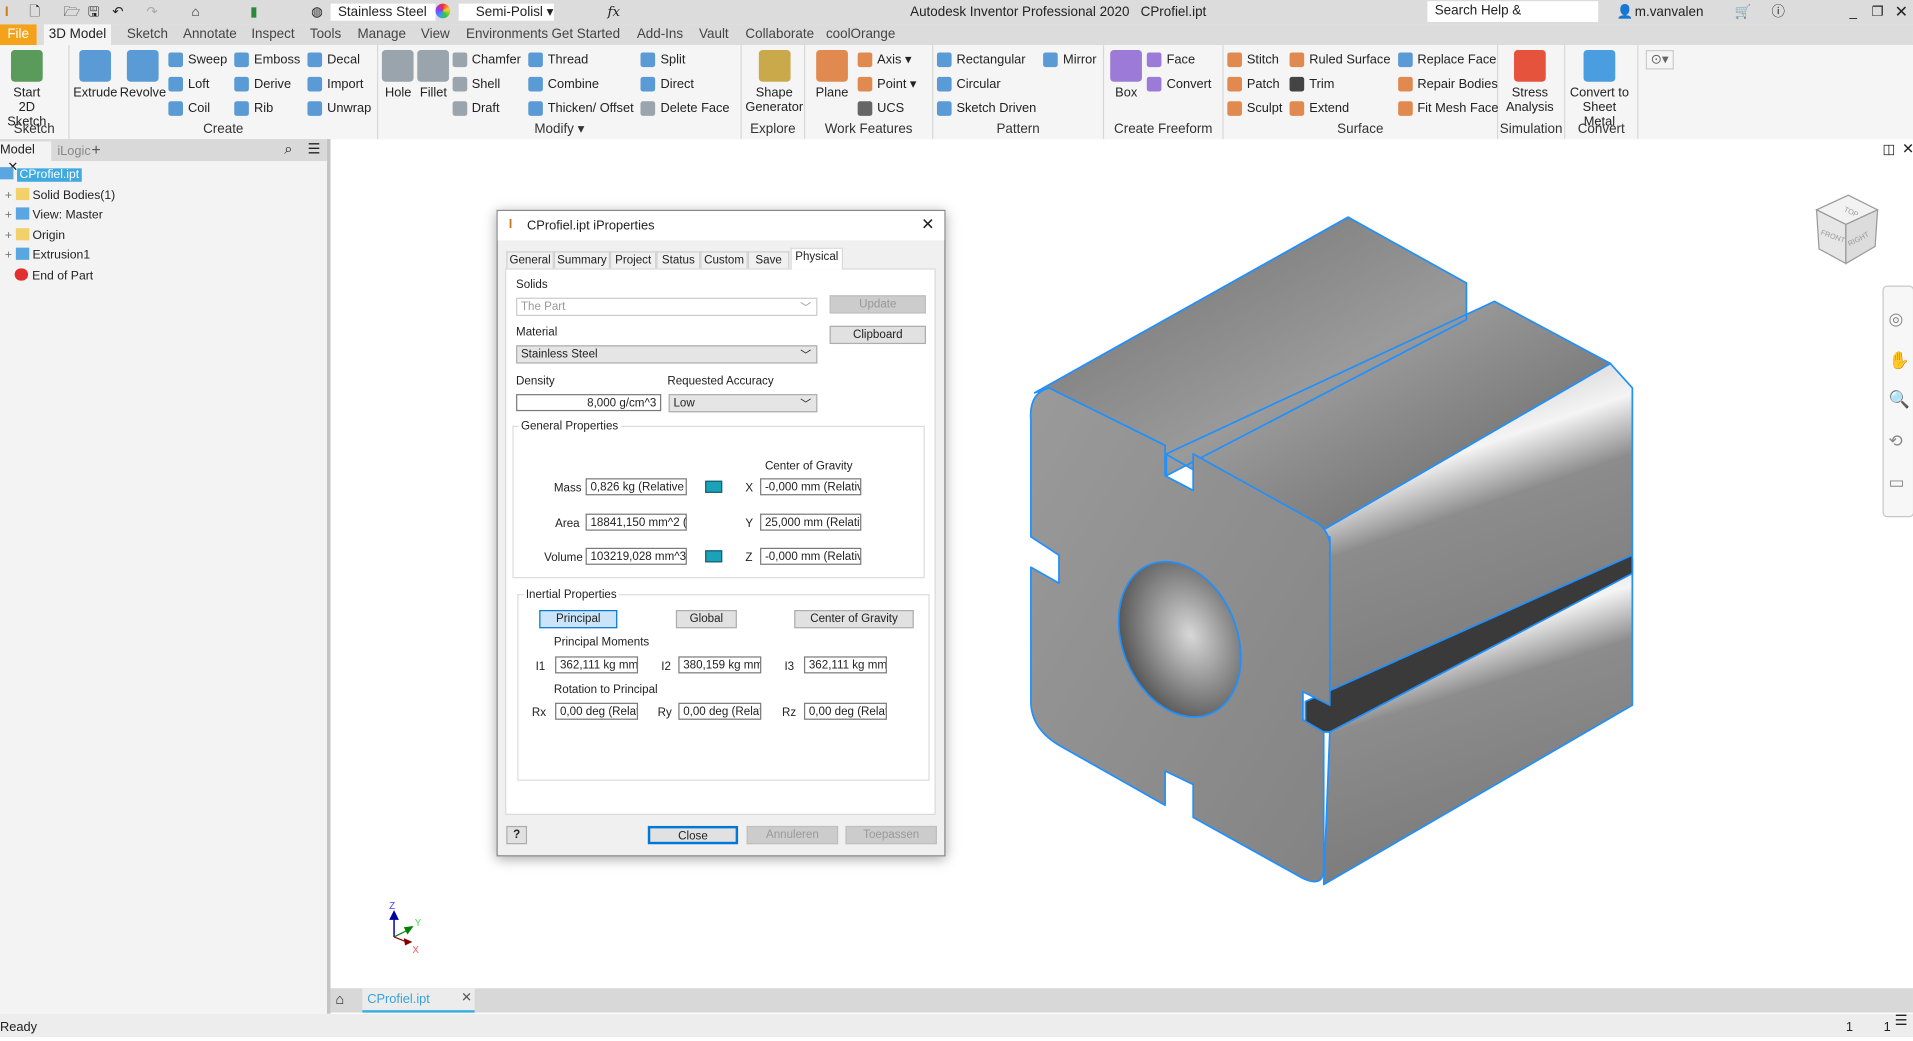 This screenshot has width=1913, height=1041. I want to click on menu-icon: ☰, so click(313, 148).